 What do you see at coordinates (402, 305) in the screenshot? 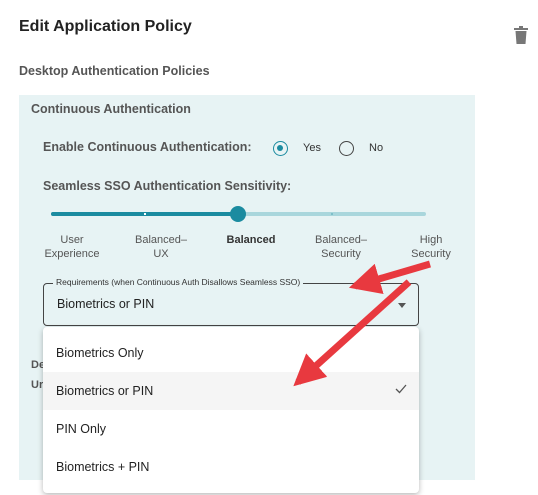
I see `caret-down-icon` at bounding box center [402, 305].